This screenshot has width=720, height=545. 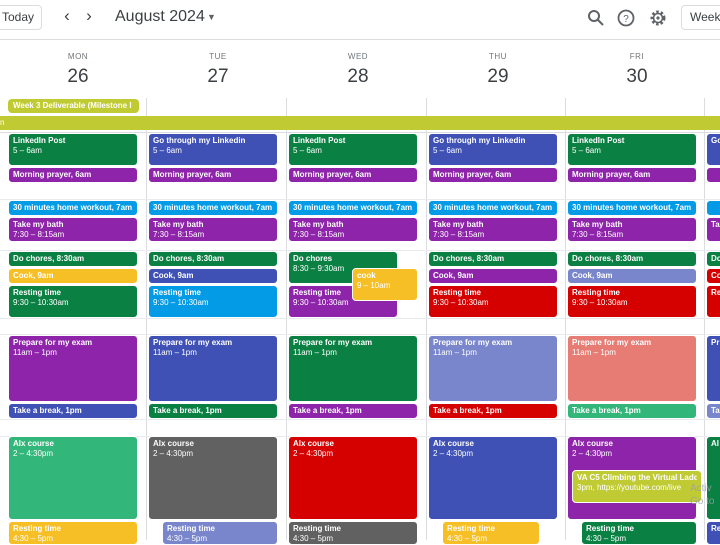 What do you see at coordinates (315, 352) in the screenshot?
I see `event-time: 11am – 1pm` at bounding box center [315, 352].